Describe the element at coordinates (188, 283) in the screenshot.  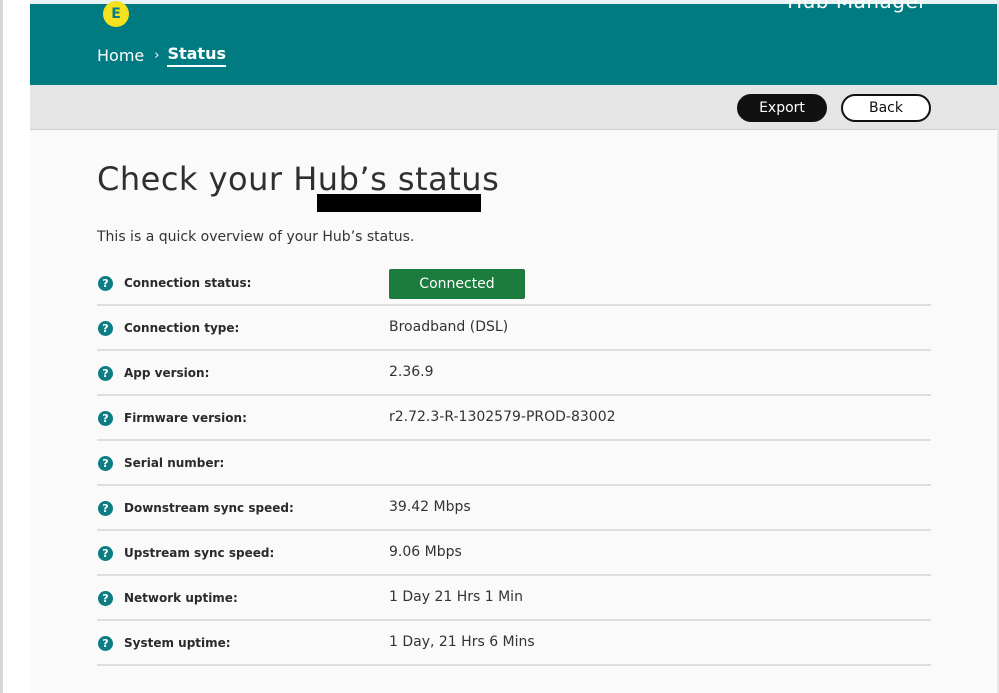
I see `row-label: Connection status:` at that location.